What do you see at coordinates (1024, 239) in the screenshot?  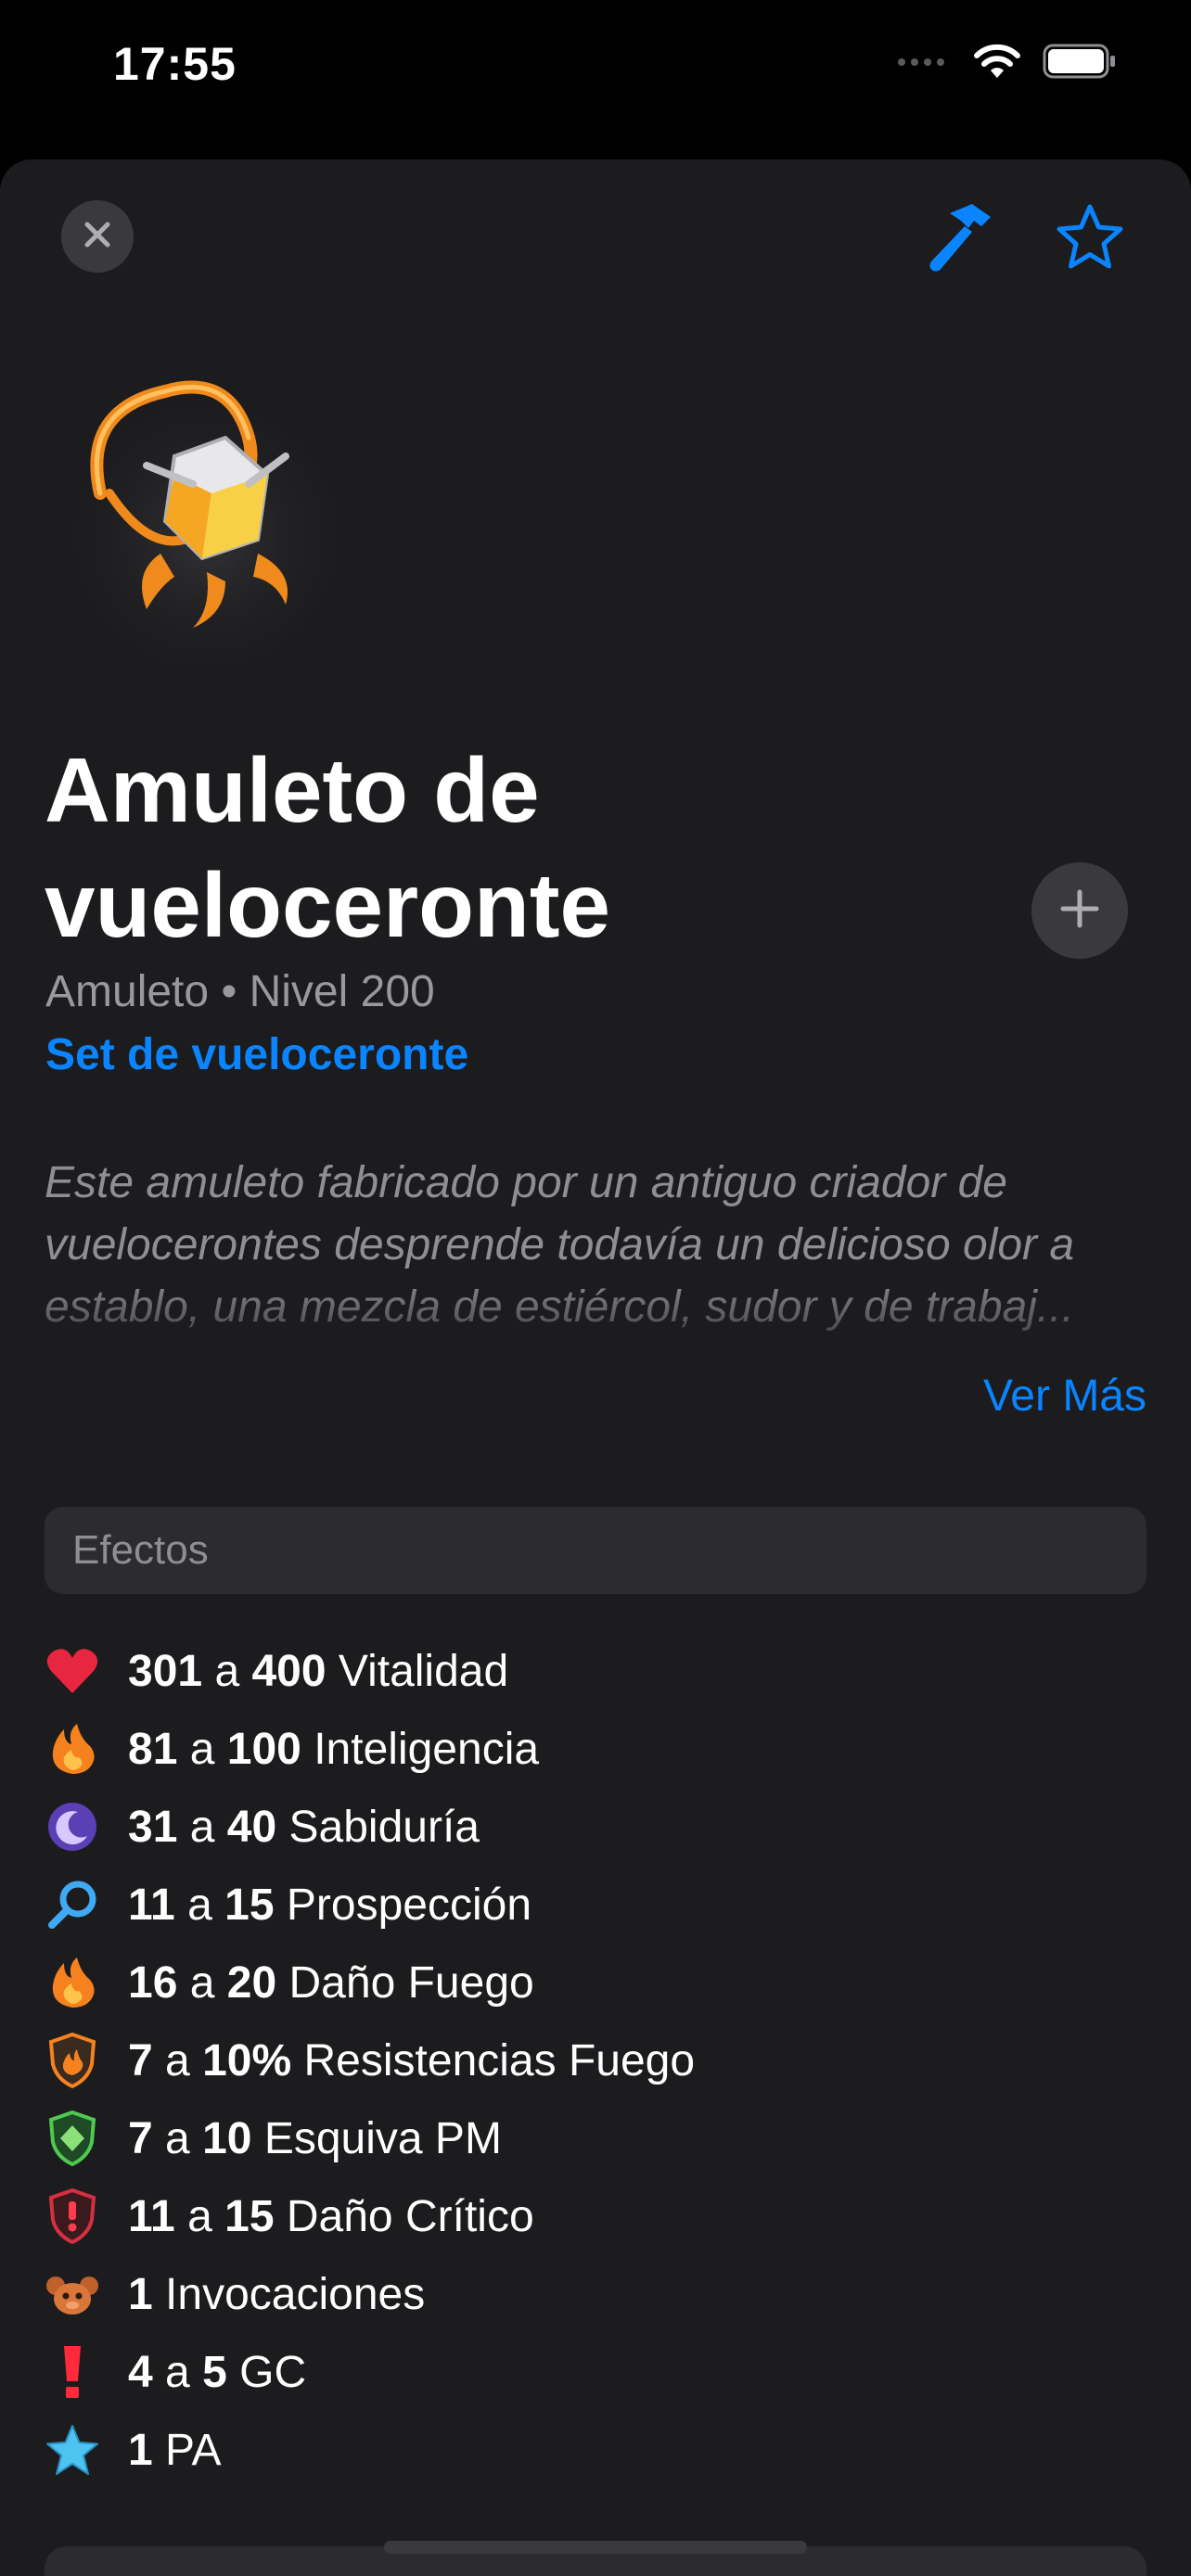 I see `toolbar-actions` at bounding box center [1024, 239].